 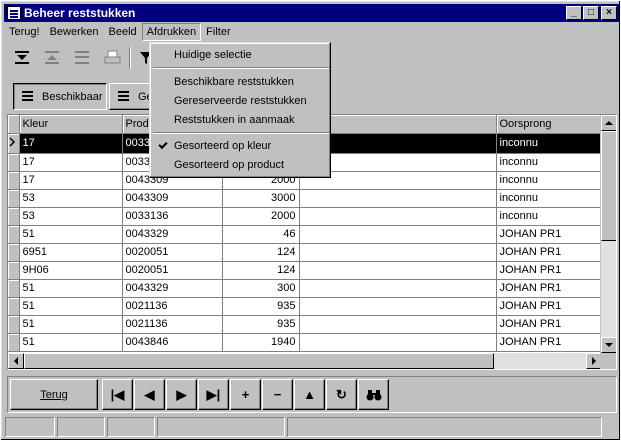 What do you see at coordinates (117, 394) in the screenshot?
I see `first-record-button: |◀` at bounding box center [117, 394].